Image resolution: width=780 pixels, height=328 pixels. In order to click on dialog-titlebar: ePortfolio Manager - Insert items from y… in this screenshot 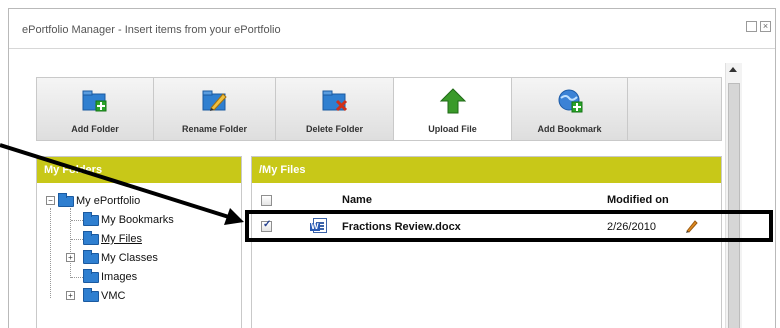, I will do `click(392, 29)`.